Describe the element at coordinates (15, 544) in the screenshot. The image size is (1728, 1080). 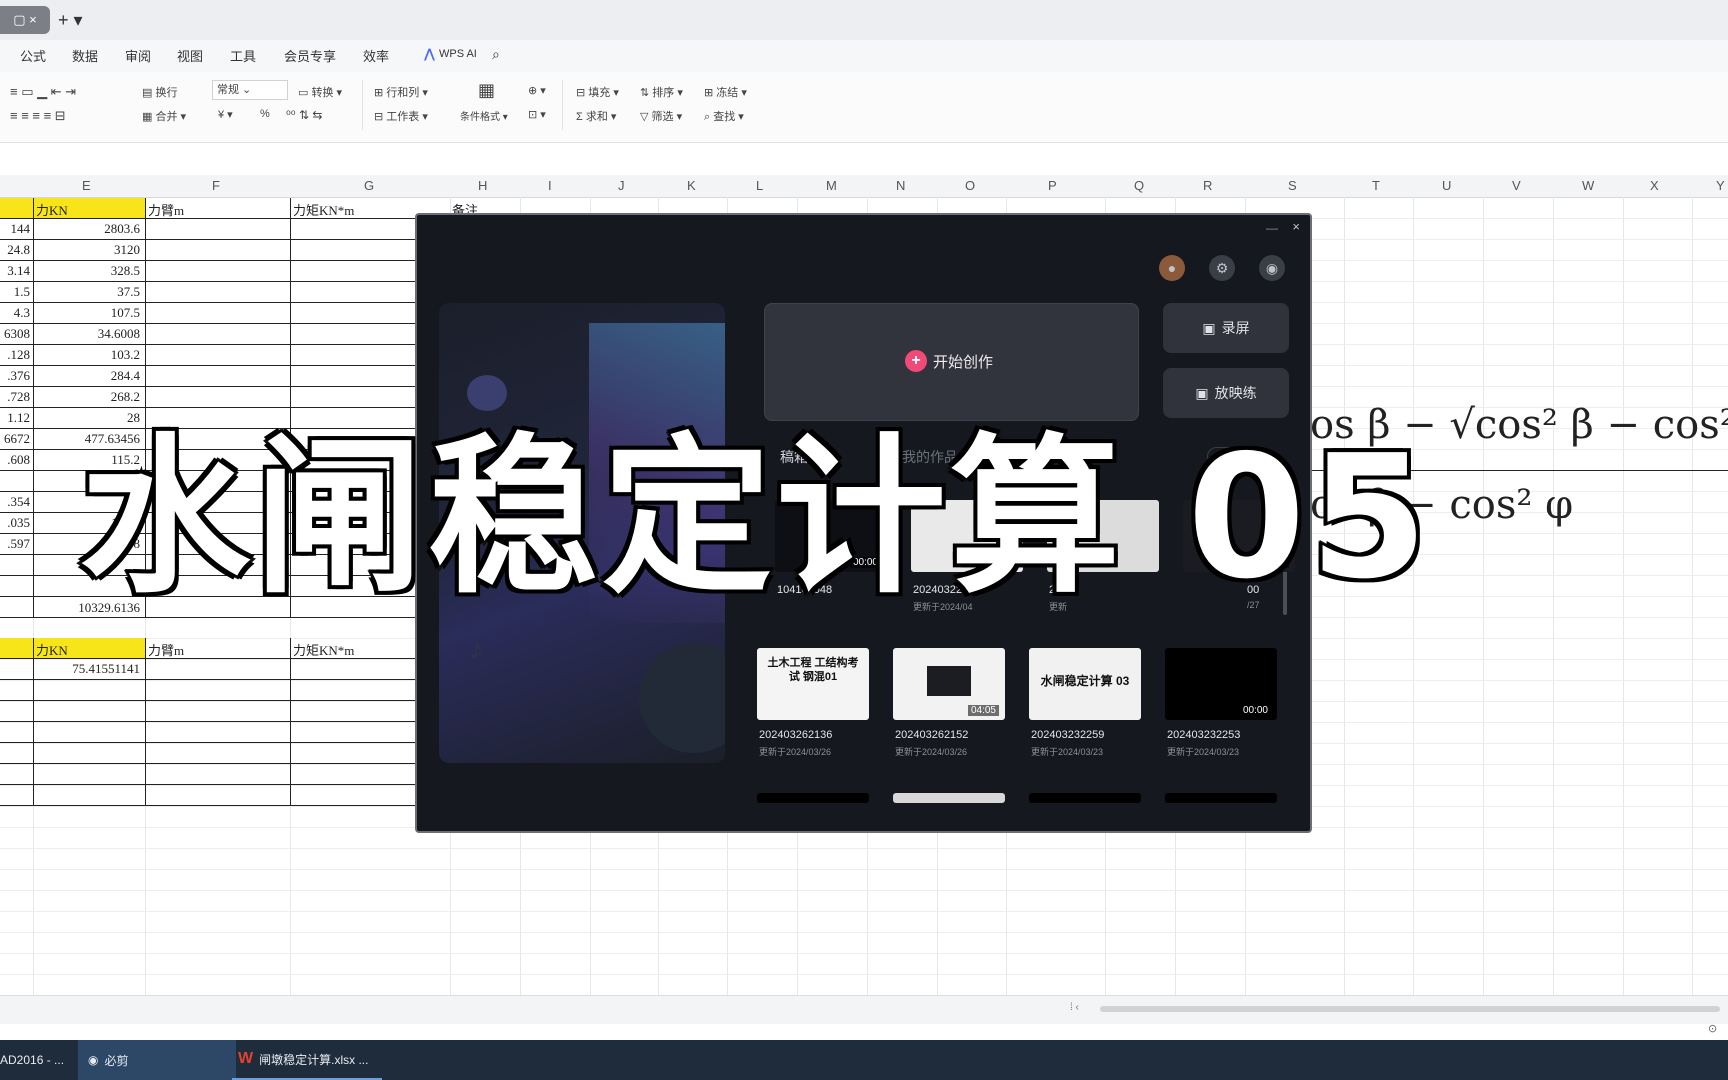
I see `cell-d: .597` at that location.